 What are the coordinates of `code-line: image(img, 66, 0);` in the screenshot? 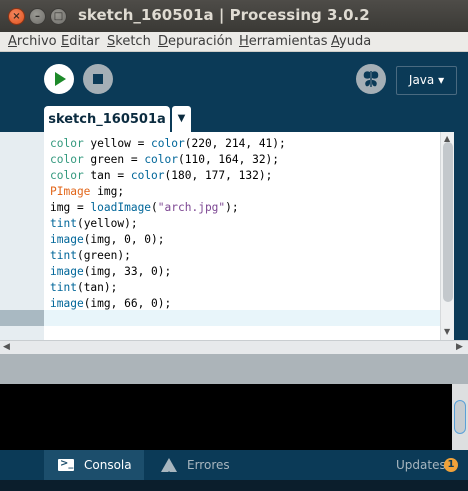 It's located at (110, 303).